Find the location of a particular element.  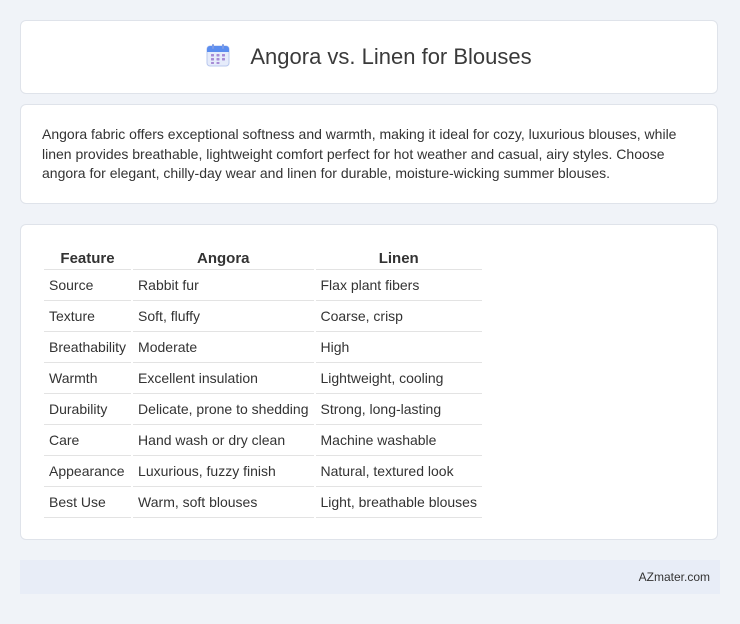

linen-cell: Lightweight, cooling is located at coordinates (398, 378).